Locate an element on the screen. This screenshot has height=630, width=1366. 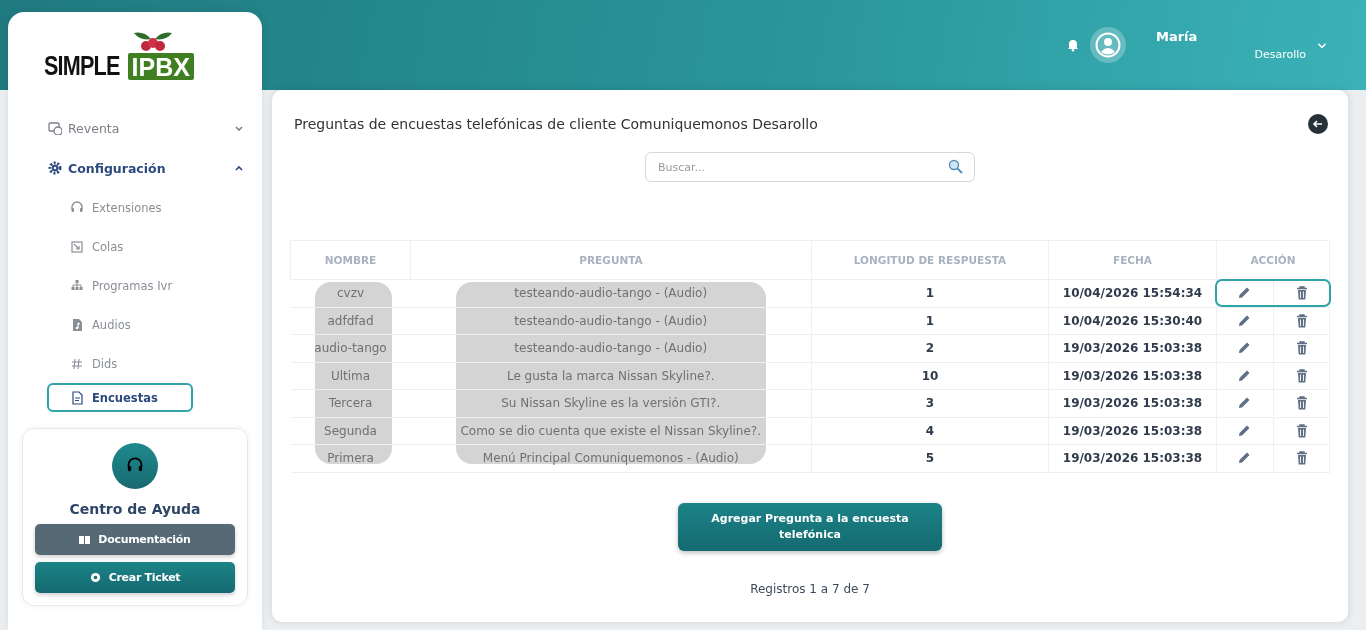
submenu-item: Audios is located at coordinates (123, 324).